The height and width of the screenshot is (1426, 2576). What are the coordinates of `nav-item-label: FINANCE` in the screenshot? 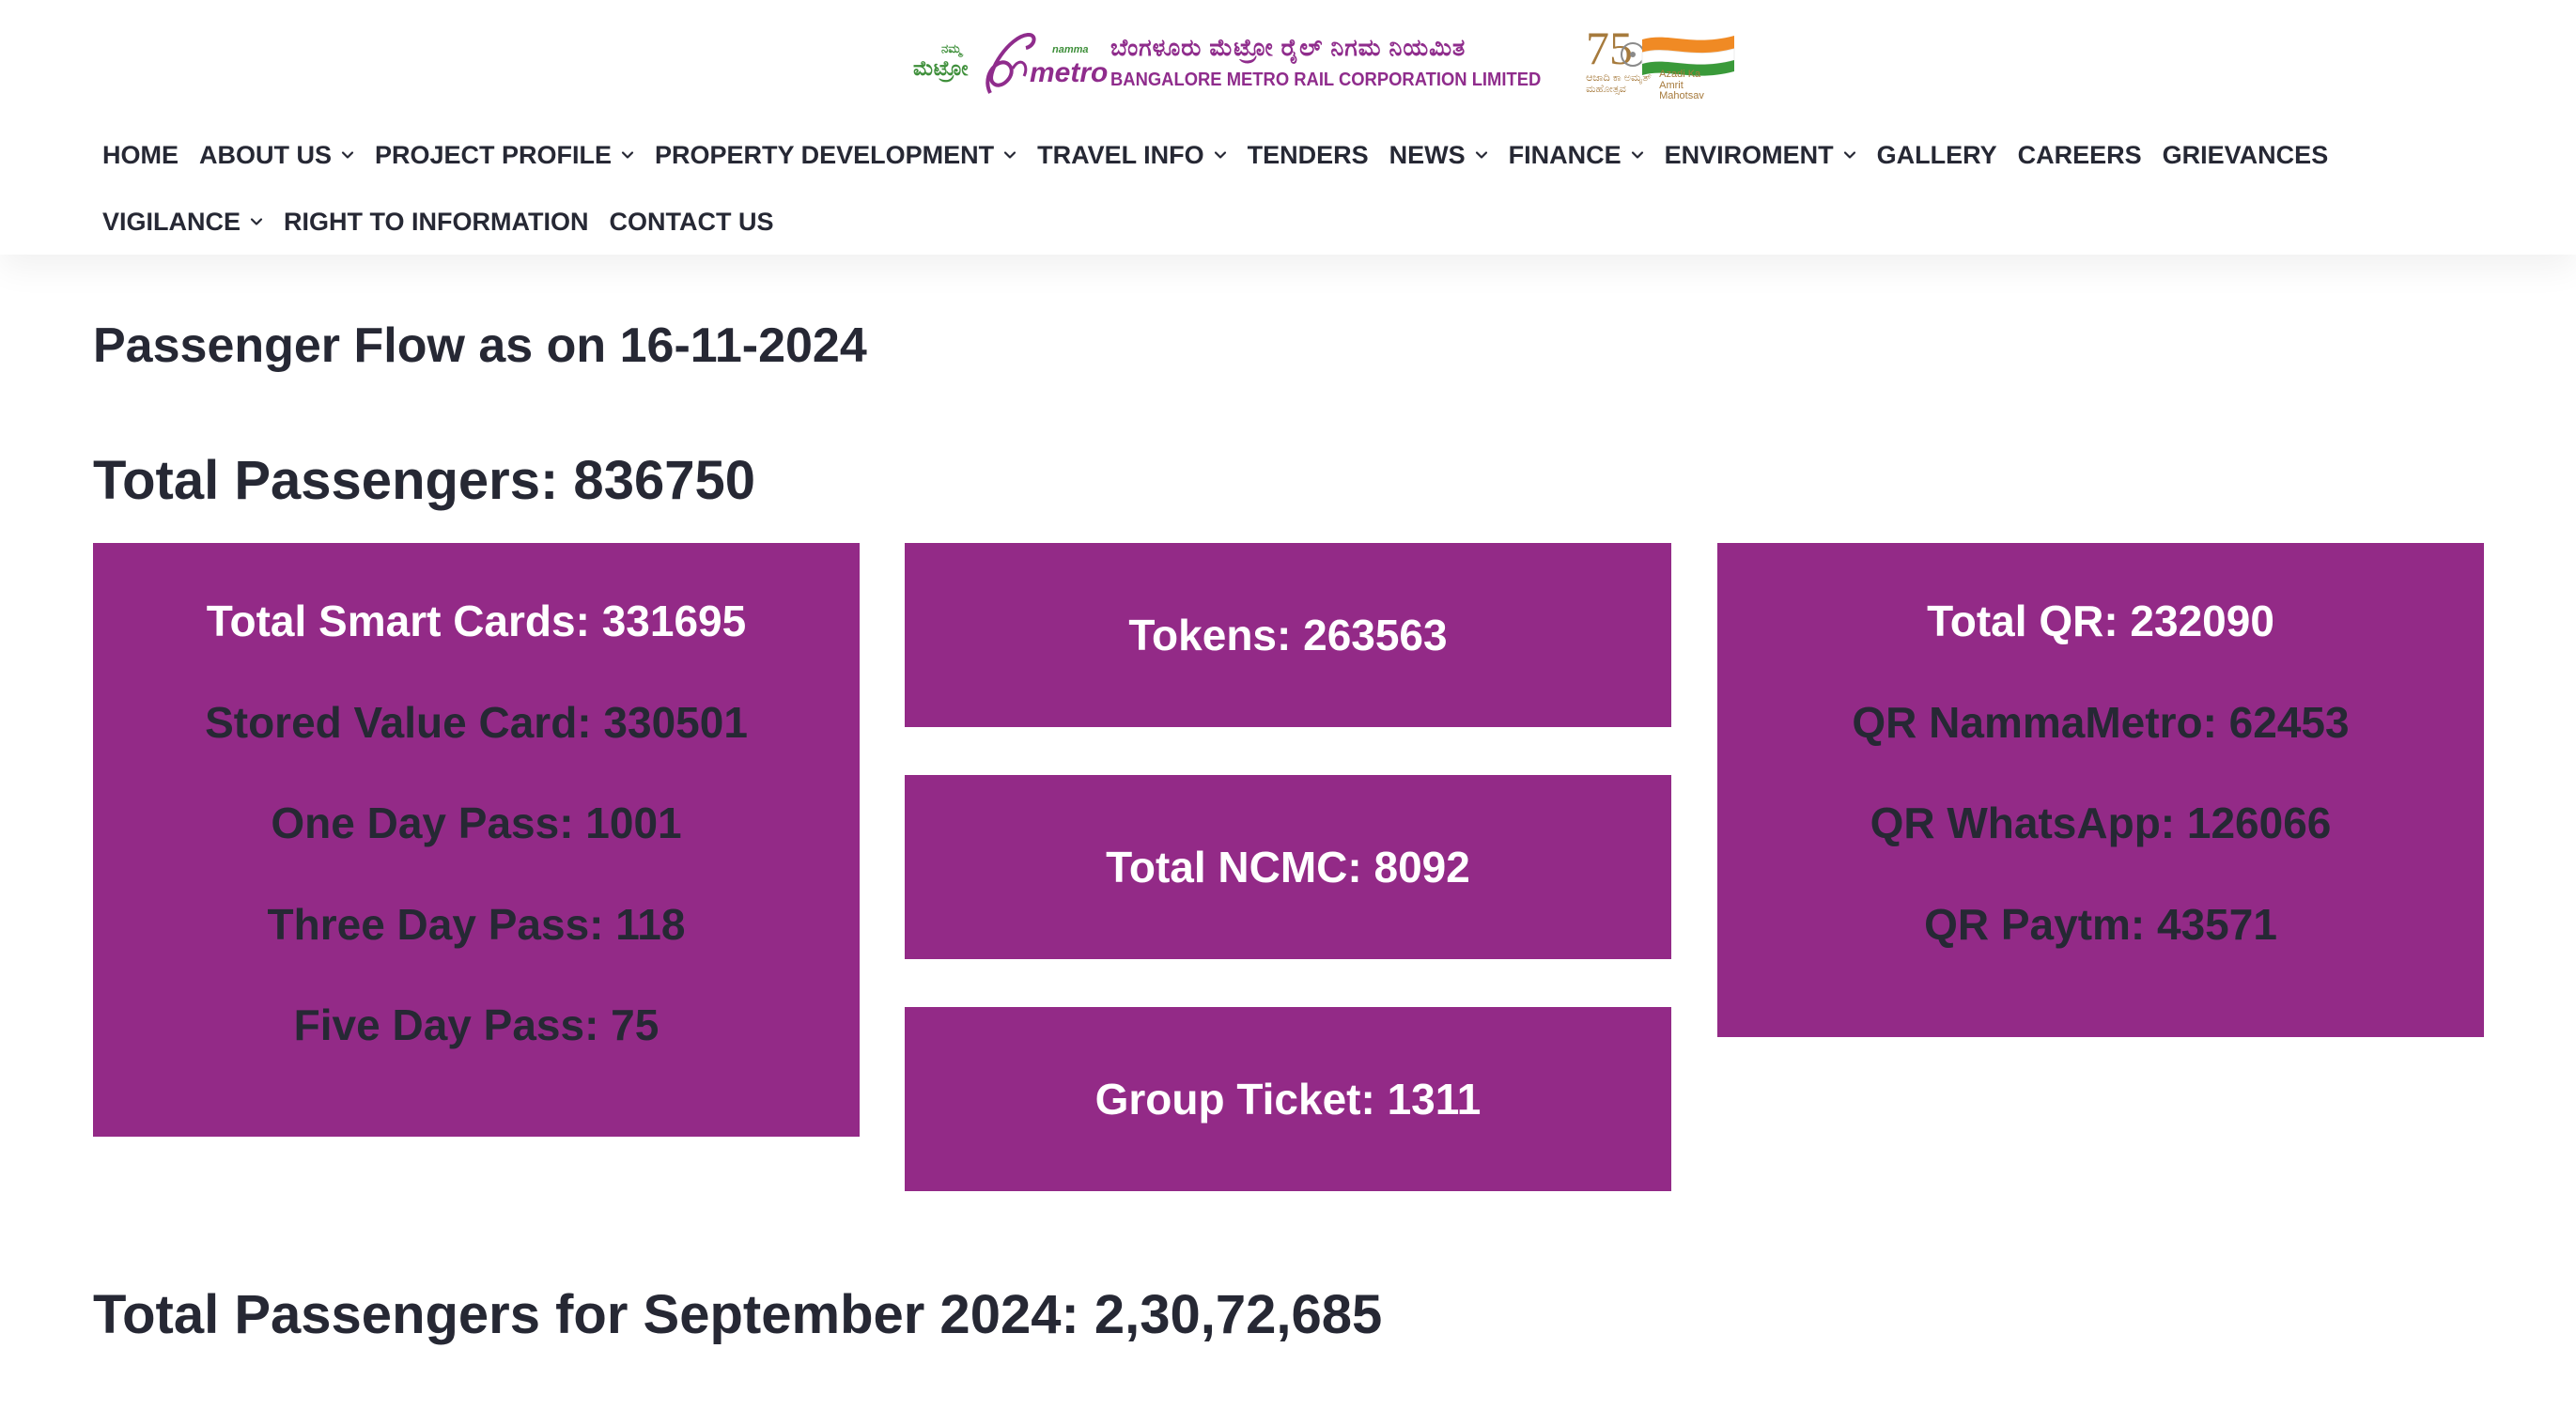 It's located at (1565, 154).